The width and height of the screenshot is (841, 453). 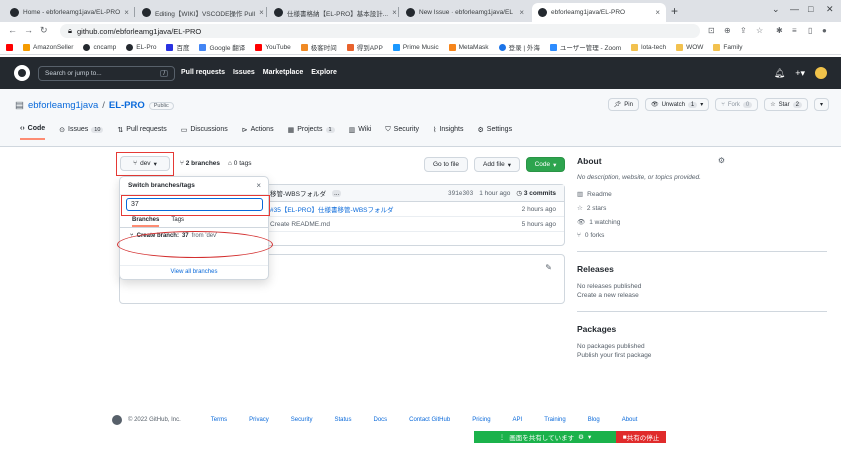 I want to click on translate-icon: ⊡, so click(x=711, y=30).